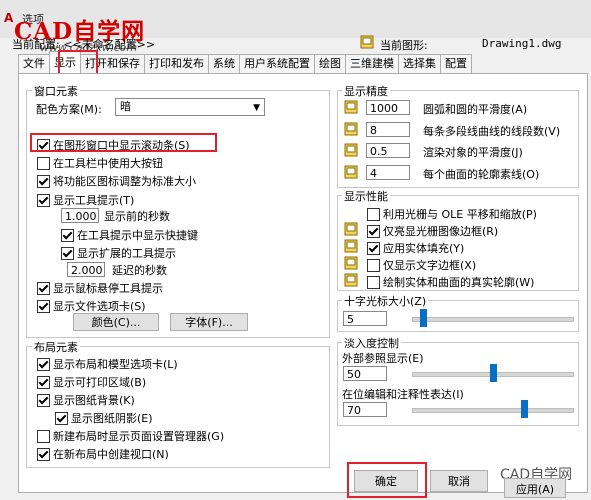 The height and width of the screenshot is (500, 591). I want to click on checkbox-text-frame: 仅显示文字边框(X), so click(421, 265).